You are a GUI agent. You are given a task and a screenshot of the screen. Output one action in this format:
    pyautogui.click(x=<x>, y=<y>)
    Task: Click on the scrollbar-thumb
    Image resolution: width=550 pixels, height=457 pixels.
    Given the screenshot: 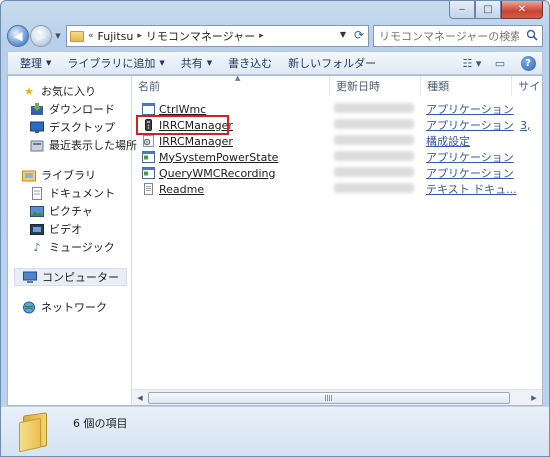 What is the action you would take?
    pyautogui.click(x=329, y=397)
    